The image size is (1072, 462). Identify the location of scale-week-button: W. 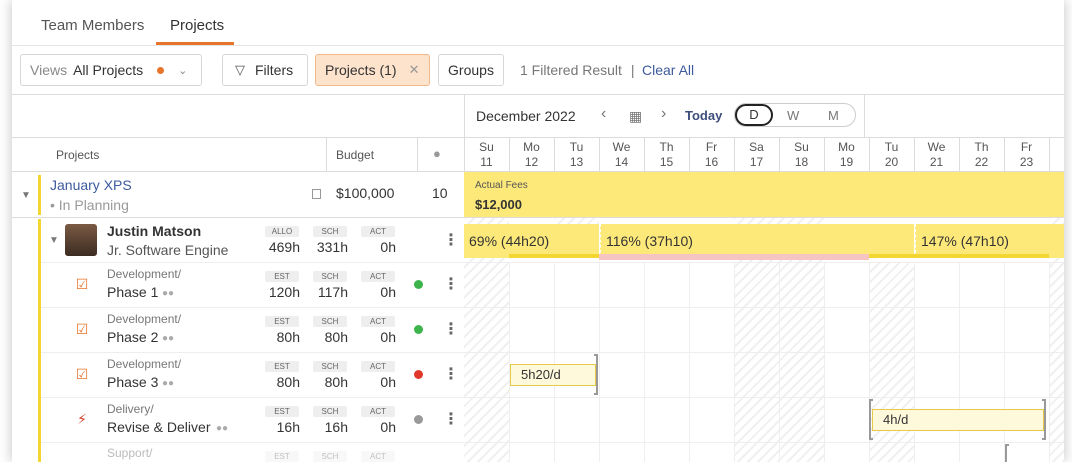
(793, 115).